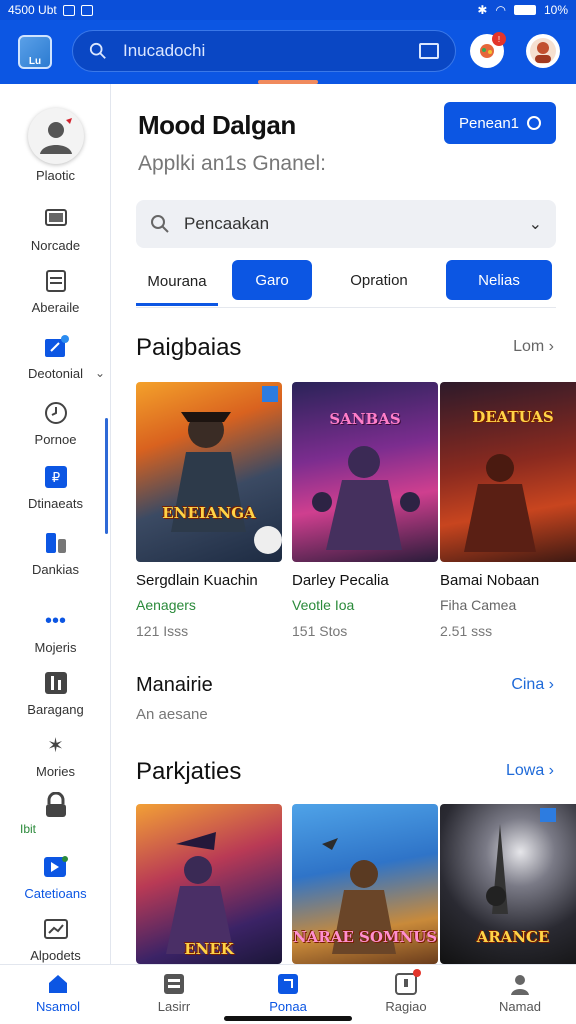 Image resolution: width=576 pixels, height=1024 pixels. I want to click on game-size: 121 Isss, so click(162, 631).